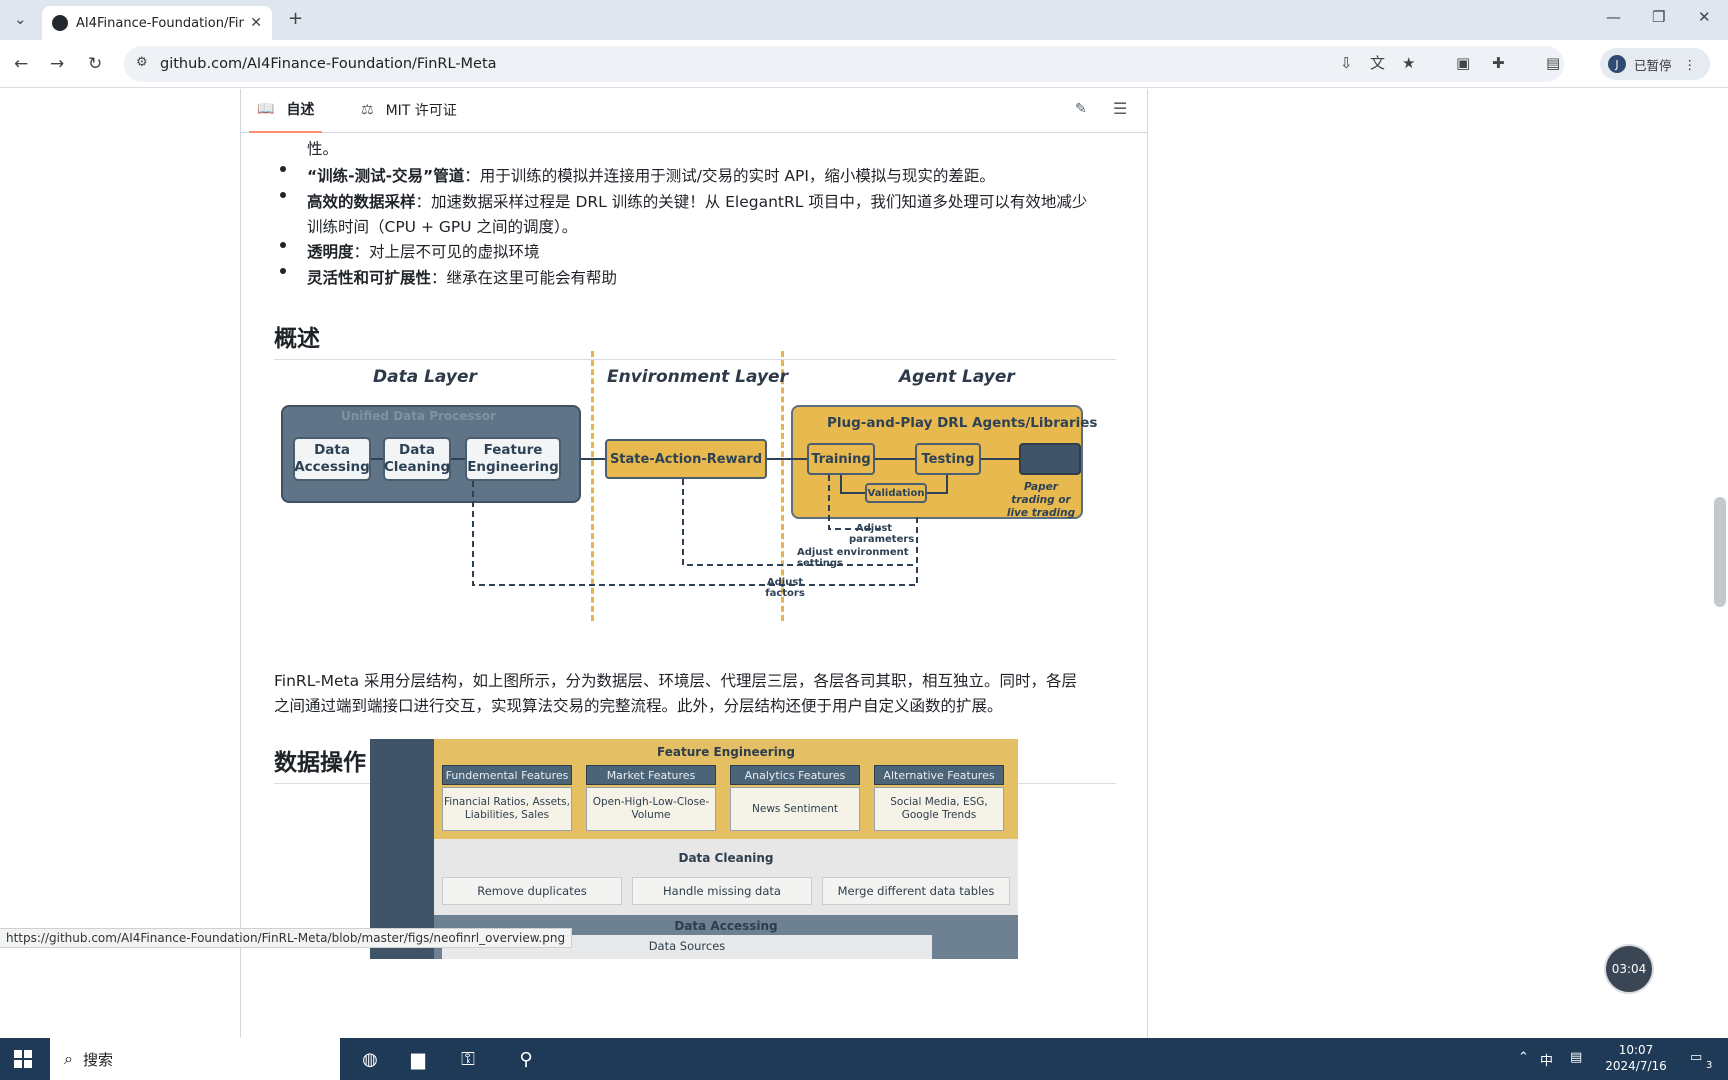  What do you see at coordinates (468, 1059) in the screenshot?
I see `app-key-icon: ⚿` at bounding box center [468, 1059].